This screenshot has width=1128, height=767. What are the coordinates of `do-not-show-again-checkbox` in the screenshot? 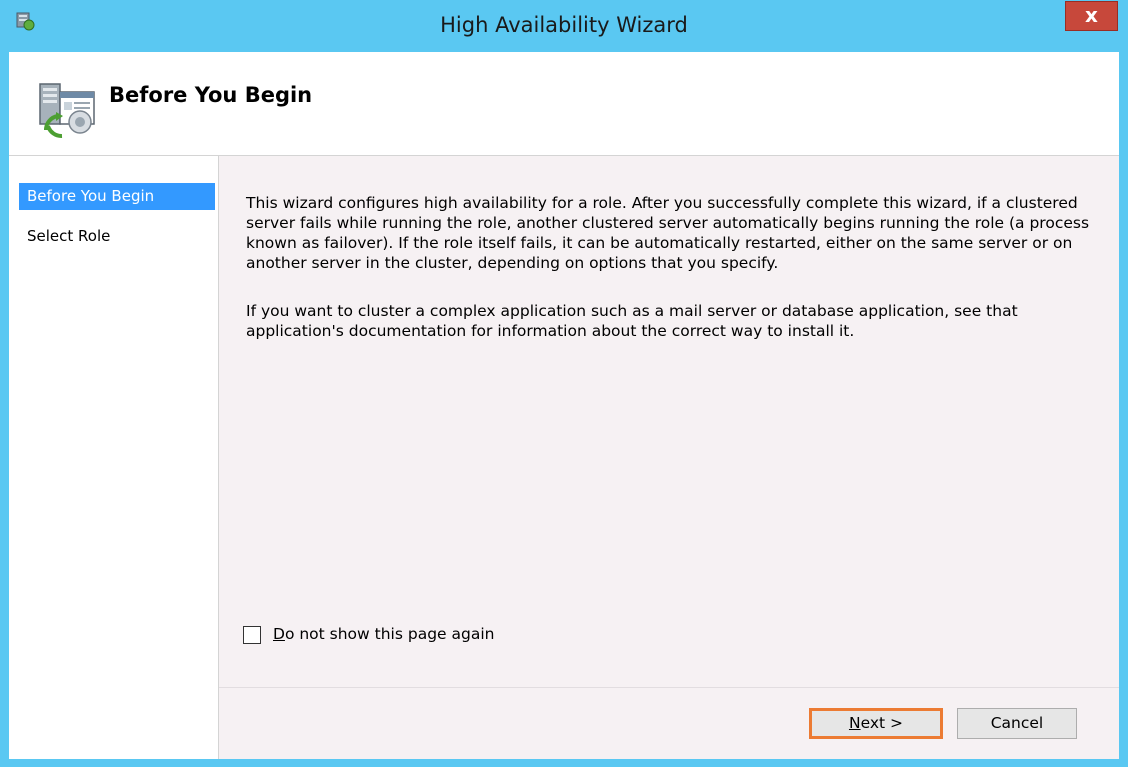 It's located at (252, 635).